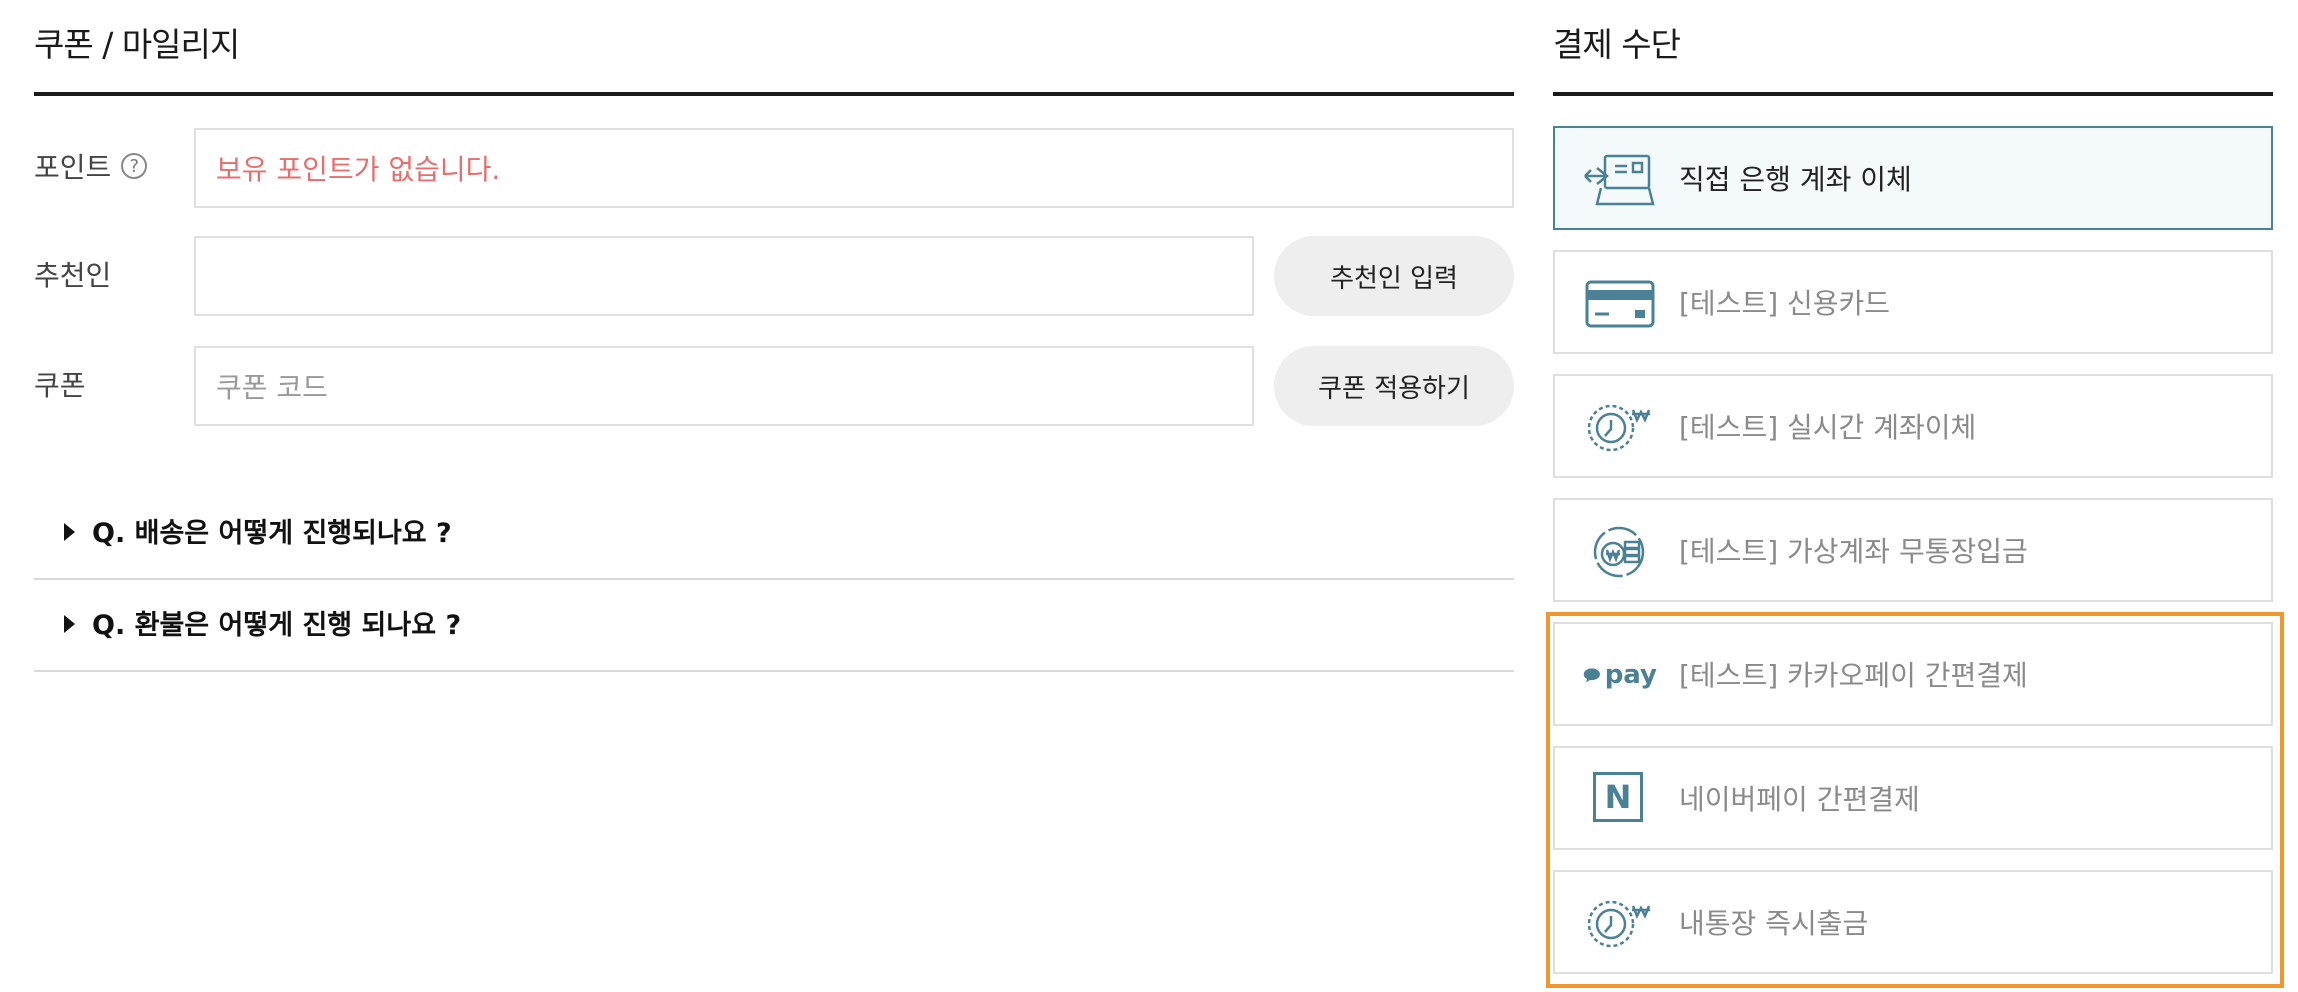 The image size is (2298, 992). What do you see at coordinates (854, 168) in the screenshot?
I see `point-note: 보유 포인트가 없습니다.` at bounding box center [854, 168].